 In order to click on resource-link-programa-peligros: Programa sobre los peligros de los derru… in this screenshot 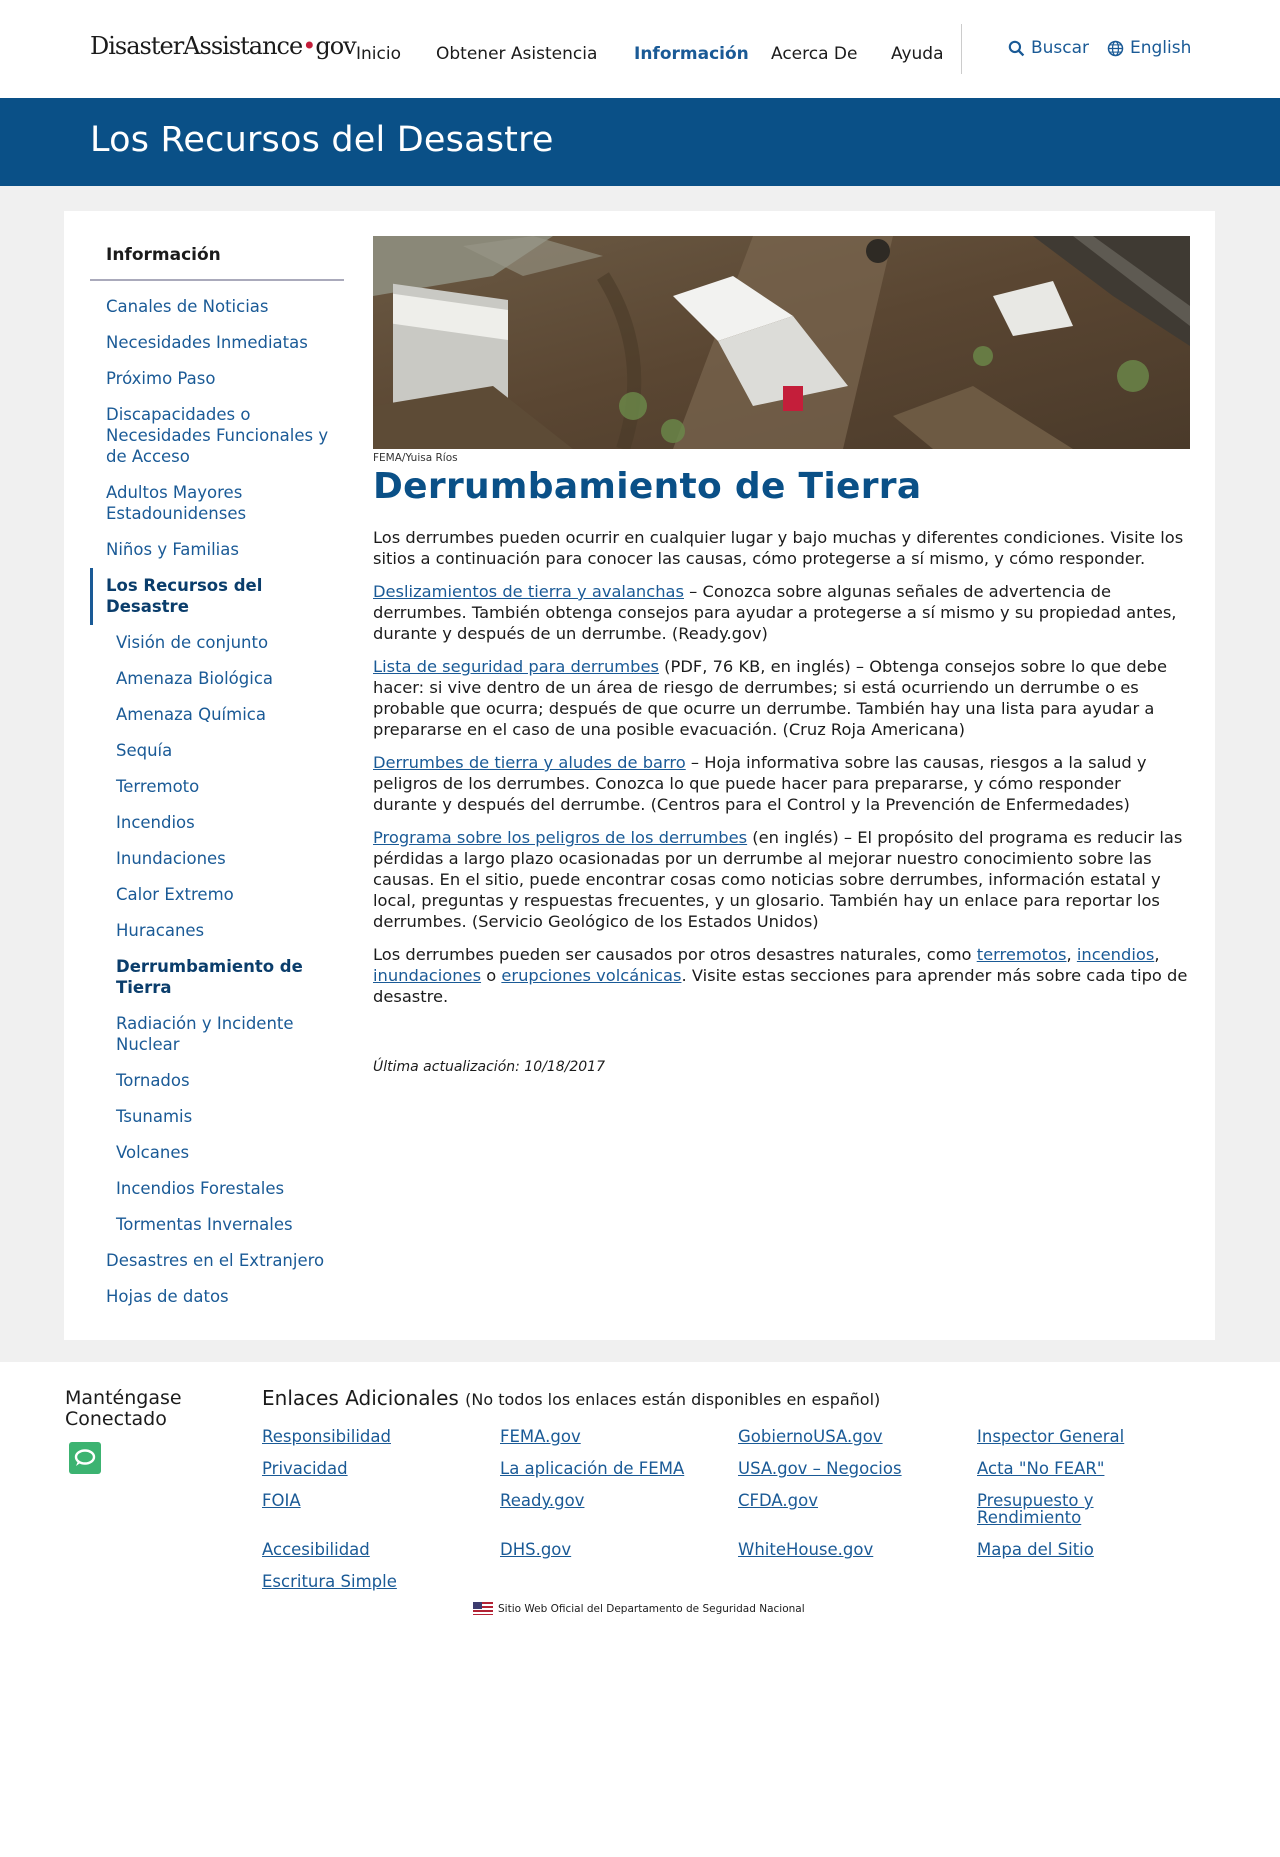, I will do `click(560, 837)`.